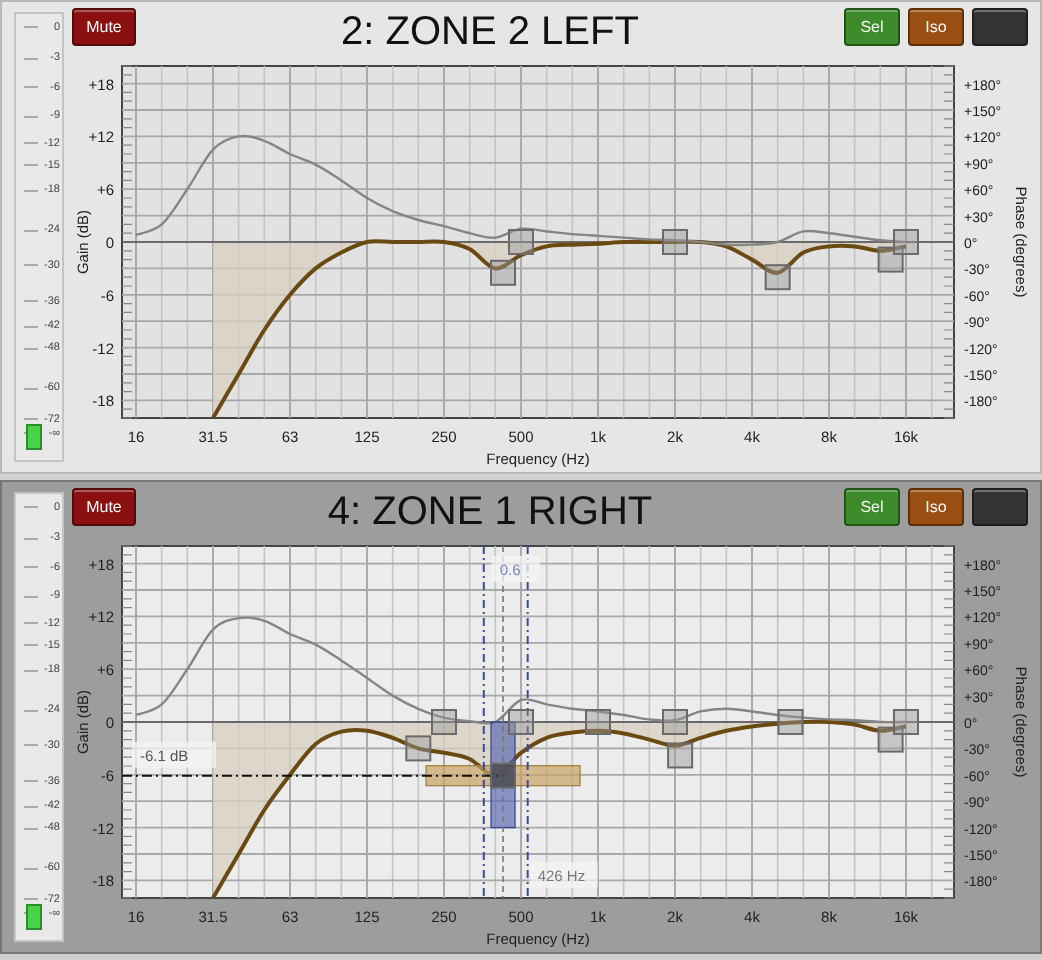 The image size is (1042, 960). I want to click on bandwidth-bar, so click(503, 776).